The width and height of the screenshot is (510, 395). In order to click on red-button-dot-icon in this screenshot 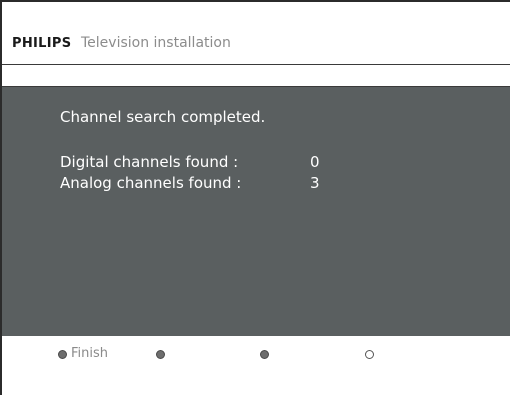, I will do `click(62, 354)`.